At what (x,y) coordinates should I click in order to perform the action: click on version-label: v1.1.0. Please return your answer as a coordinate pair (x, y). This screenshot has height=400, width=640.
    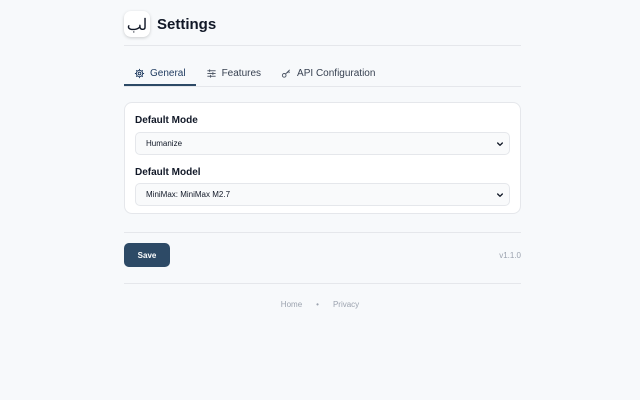
    Looking at the image, I should click on (510, 255).